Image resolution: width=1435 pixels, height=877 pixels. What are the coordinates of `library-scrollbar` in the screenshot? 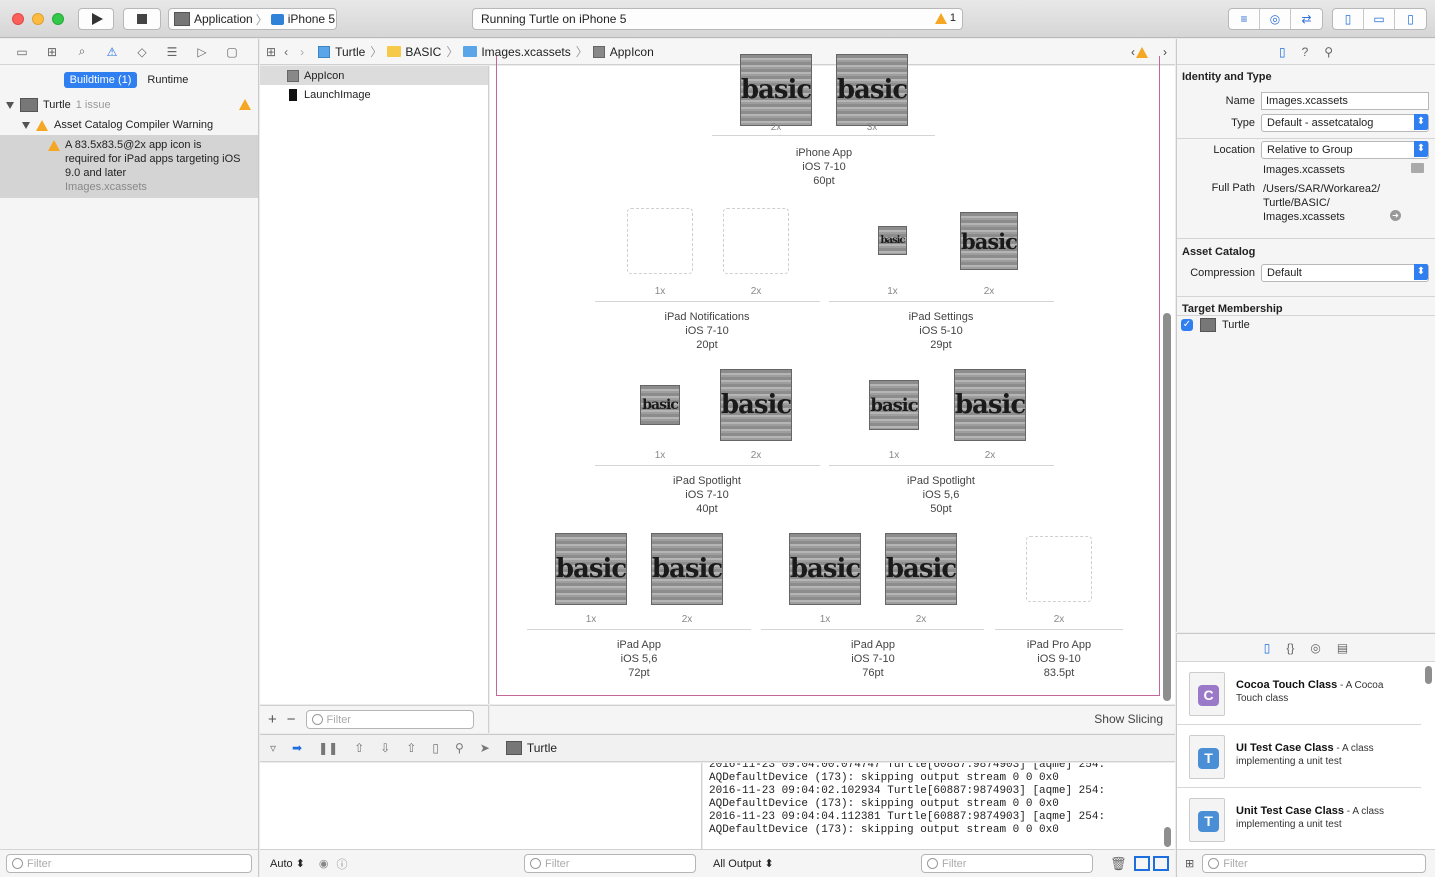 It's located at (1428, 675).